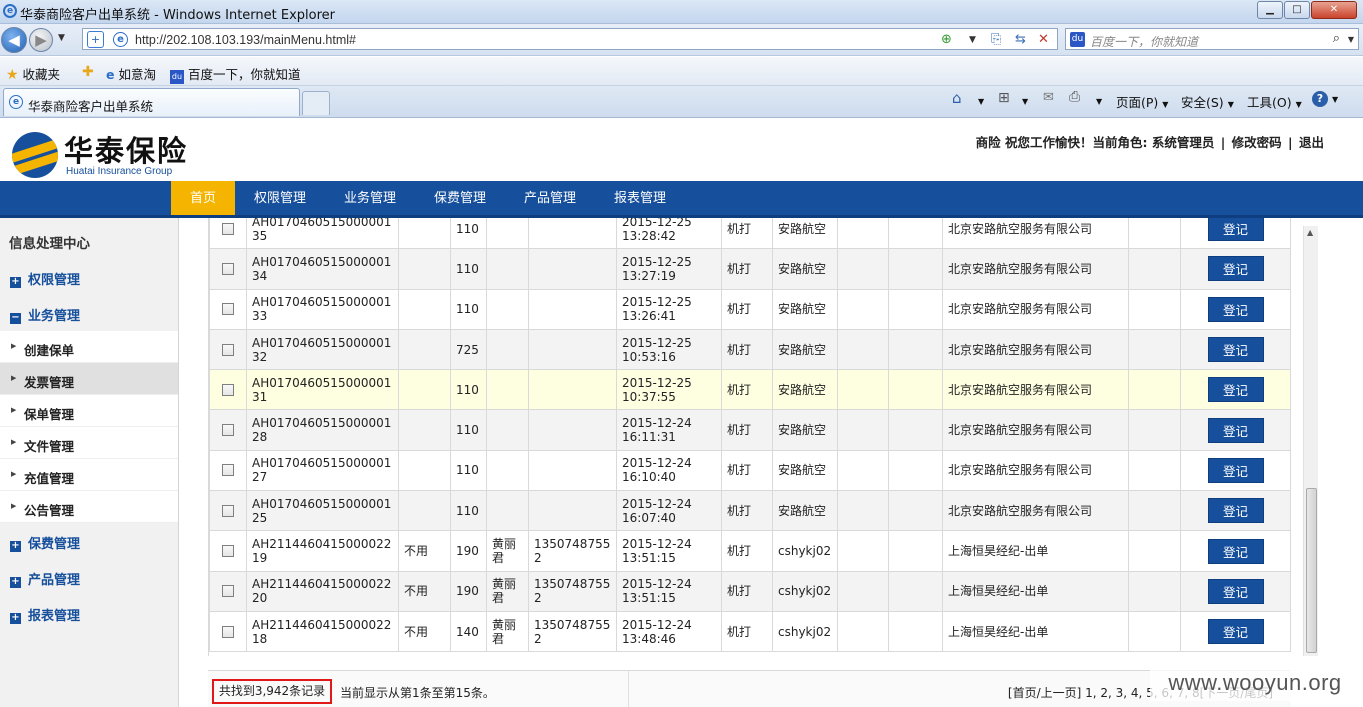 The height and width of the screenshot is (707, 1363). What do you see at coordinates (946, 39) in the screenshot?
I see `addon-icon: ⊕` at bounding box center [946, 39].